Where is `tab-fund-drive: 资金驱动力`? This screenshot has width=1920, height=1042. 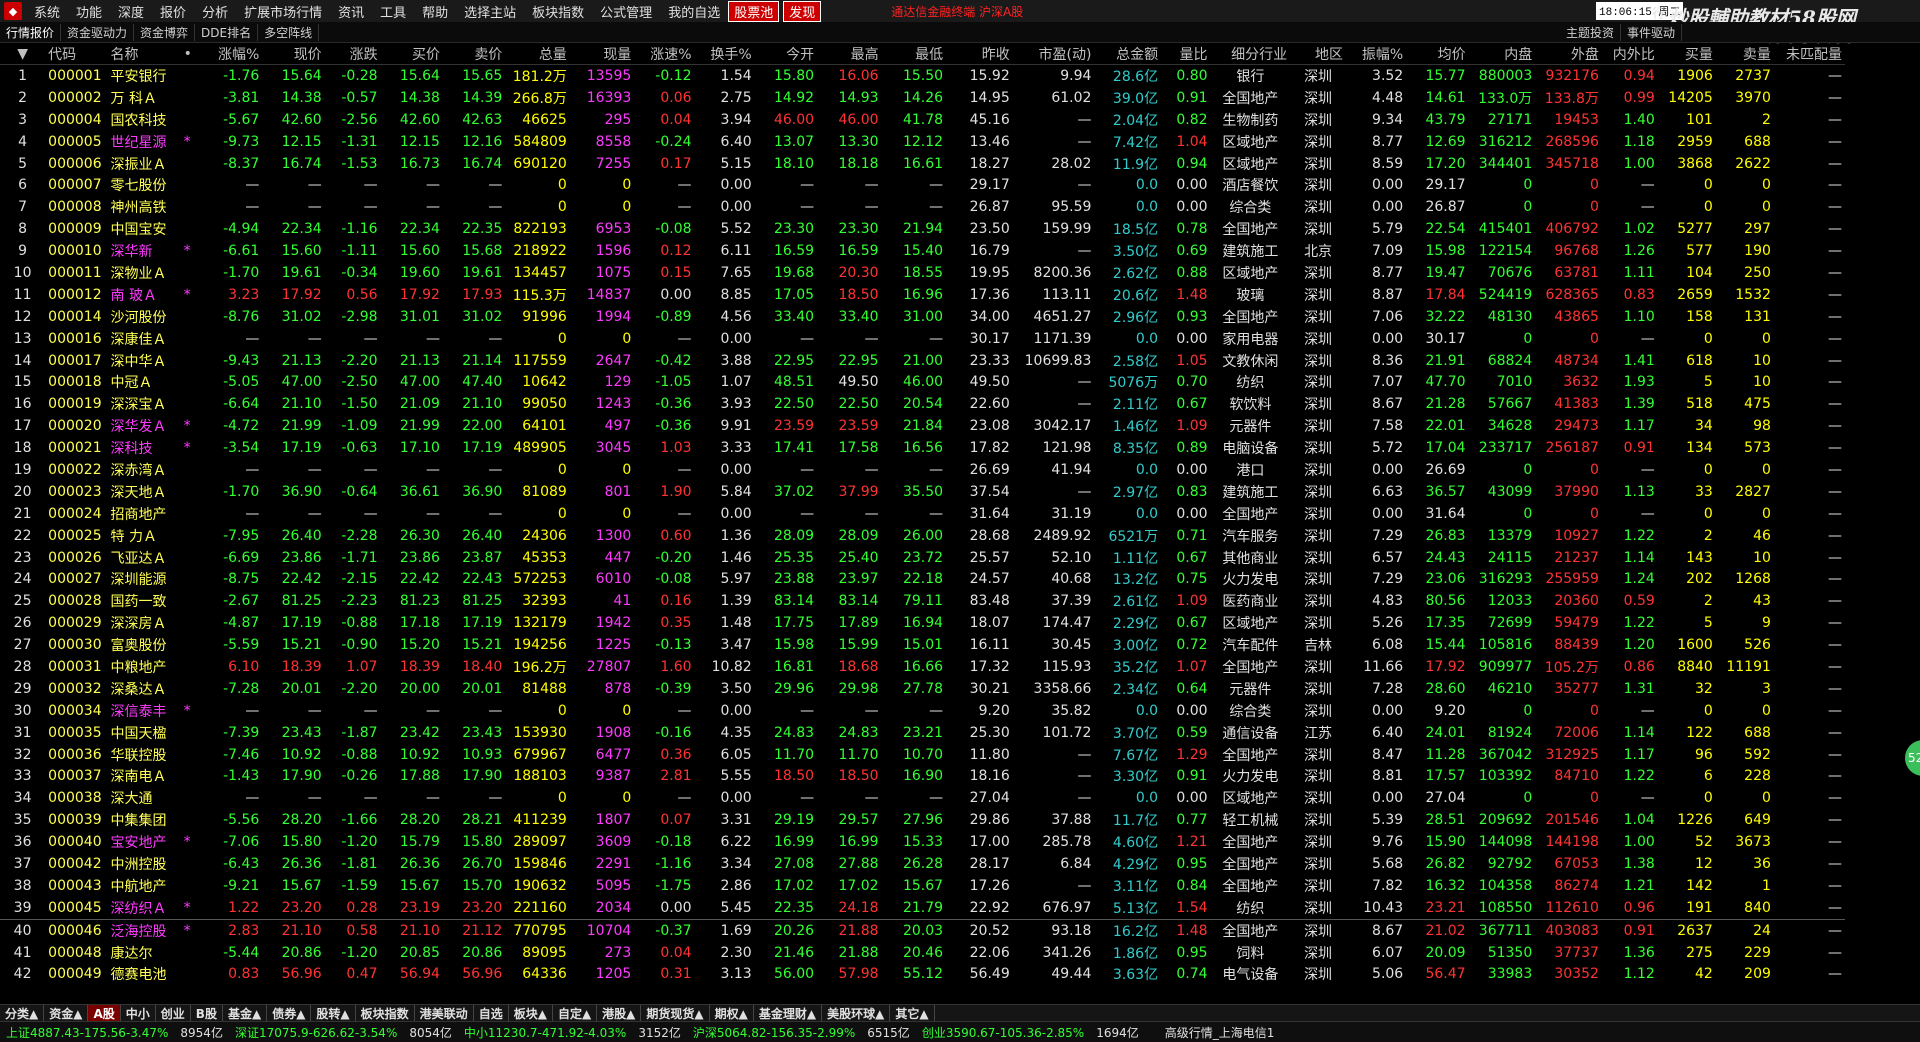
tab-fund-drive: 资金驱动力 is located at coordinates (98, 32).